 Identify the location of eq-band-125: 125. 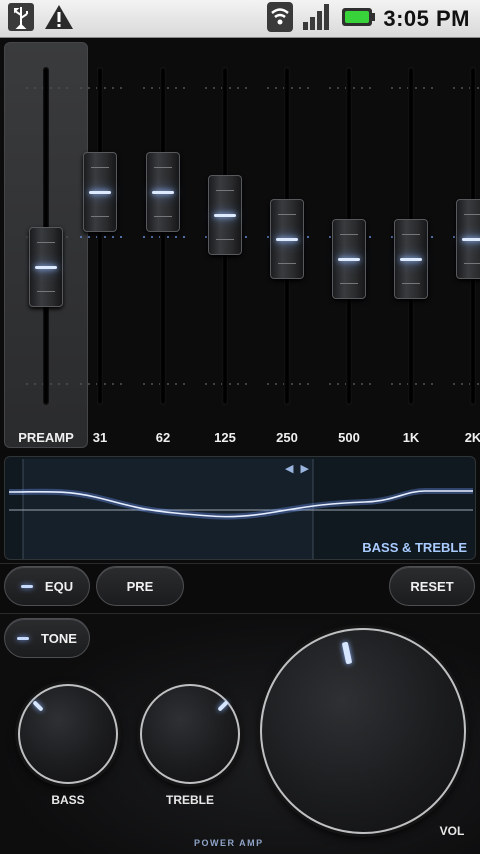
(225, 245).